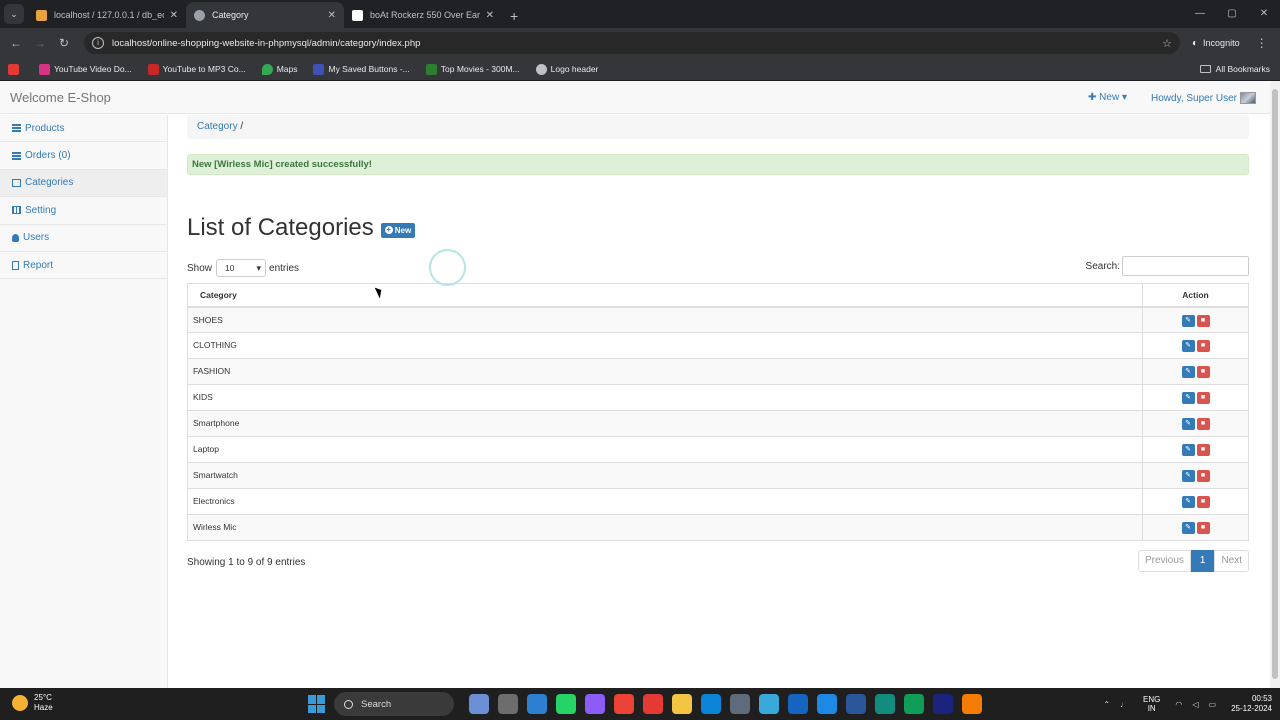  Describe the element at coordinates (98, 43) in the screenshot. I see `site-info-icon: i` at that location.